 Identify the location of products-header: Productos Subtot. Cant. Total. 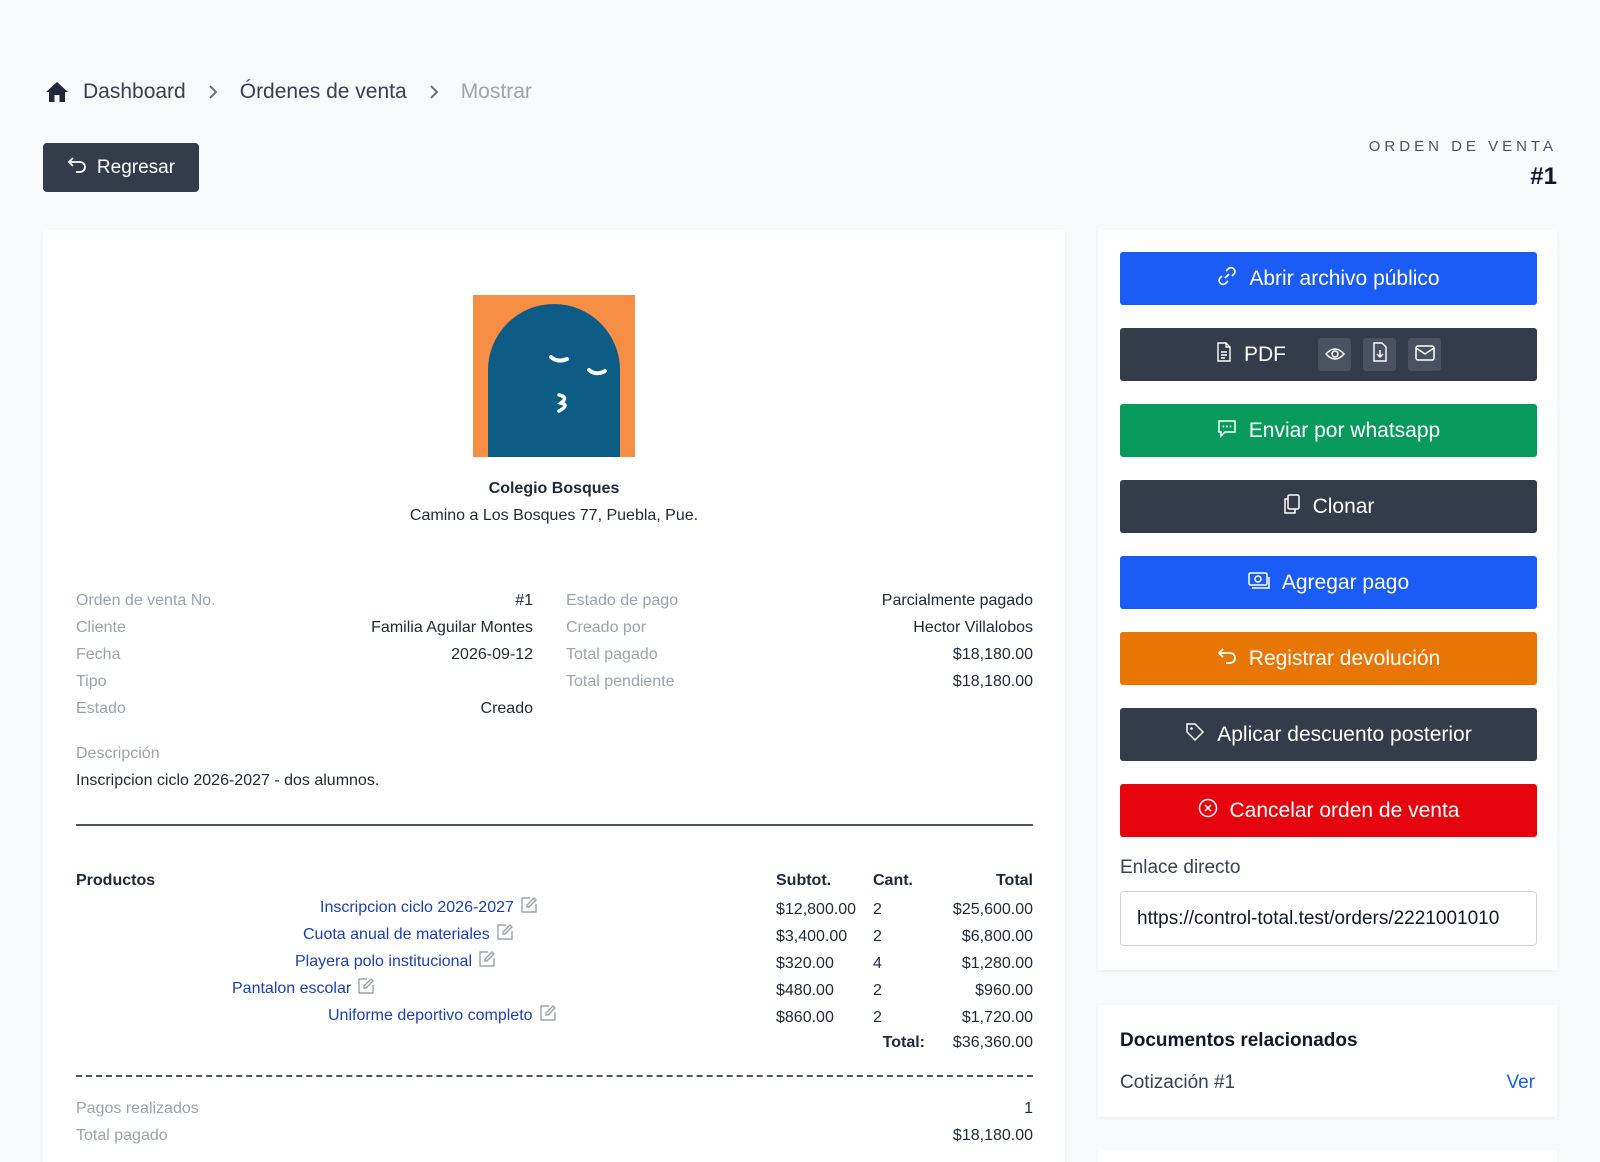
(554, 881).